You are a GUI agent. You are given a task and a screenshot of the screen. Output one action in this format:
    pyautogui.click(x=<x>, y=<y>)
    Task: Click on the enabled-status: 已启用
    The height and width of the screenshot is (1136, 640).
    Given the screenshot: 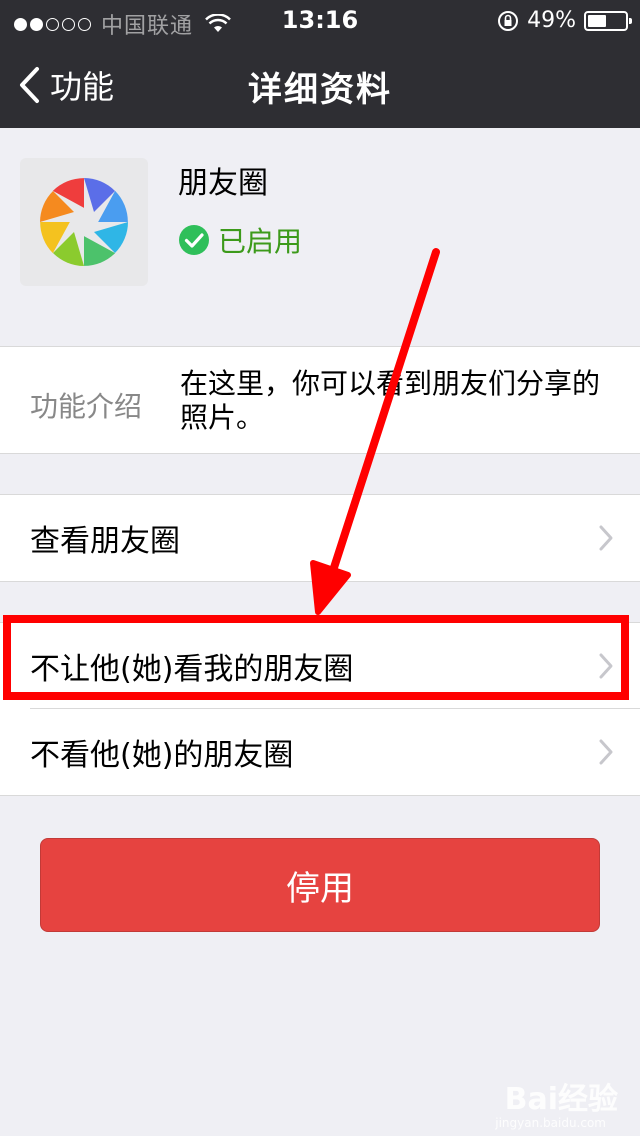 What is the action you would take?
    pyautogui.click(x=240, y=240)
    